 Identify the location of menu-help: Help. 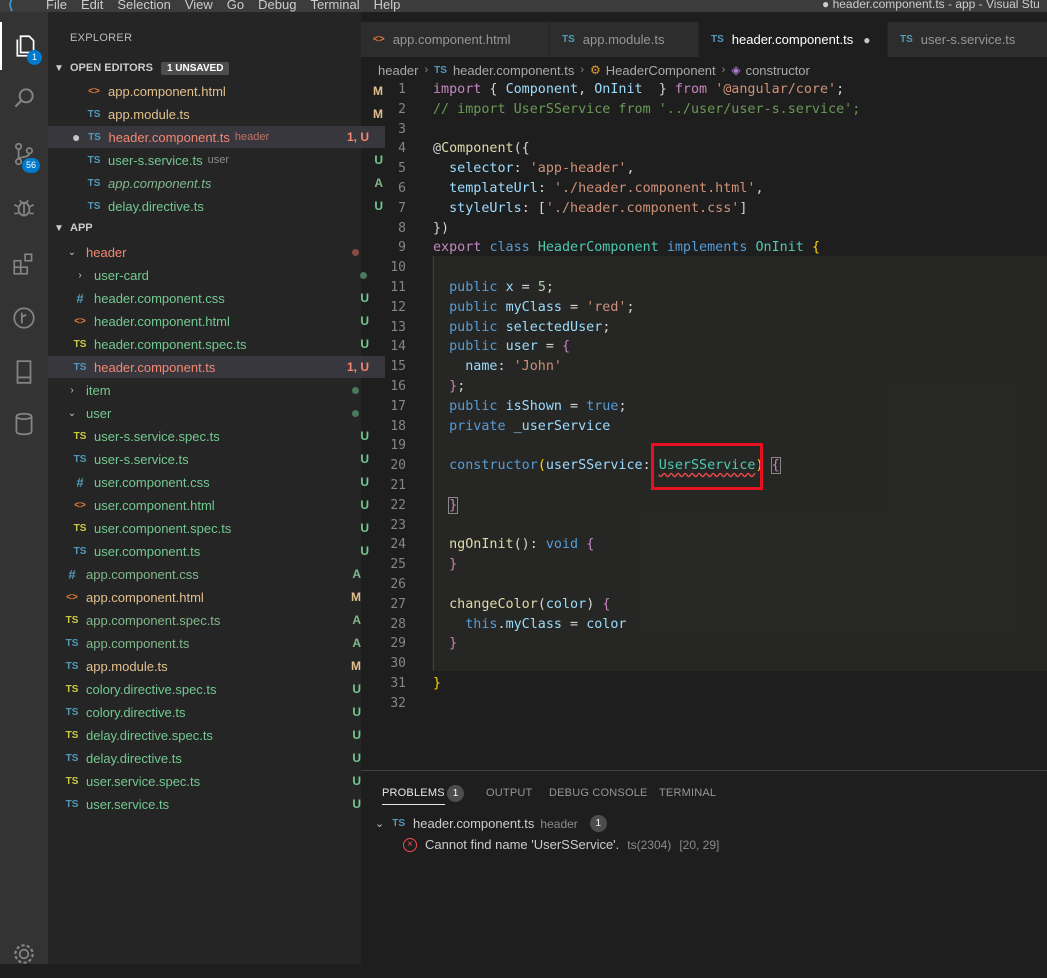
(387, 6).